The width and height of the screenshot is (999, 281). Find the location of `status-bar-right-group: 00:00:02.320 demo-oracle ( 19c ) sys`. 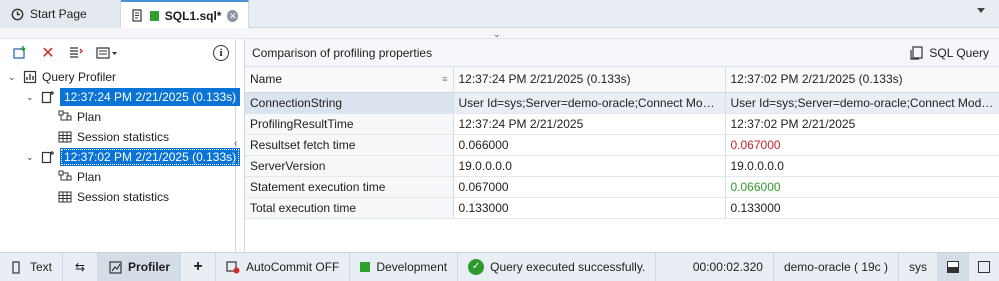

status-bar-right-group: 00:00:02.320 demo-oracle ( 19c ) sys is located at coordinates (841, 266).